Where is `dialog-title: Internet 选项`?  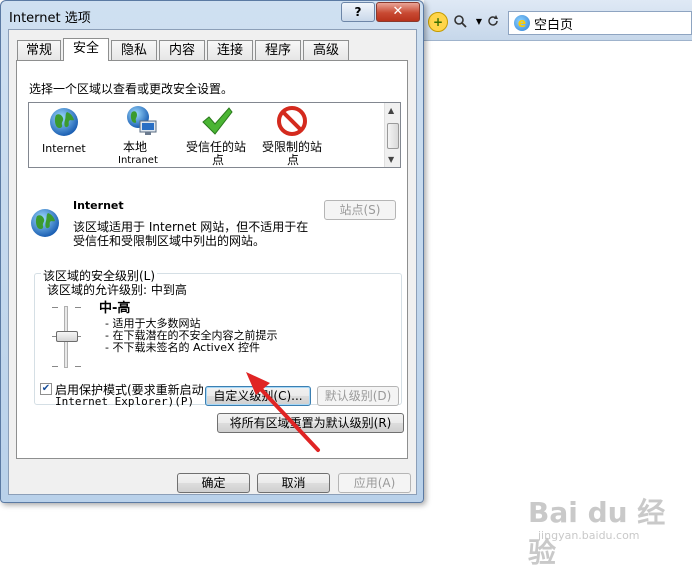
dialog-title: Internet 选项 is located at coordinates (50, 18).